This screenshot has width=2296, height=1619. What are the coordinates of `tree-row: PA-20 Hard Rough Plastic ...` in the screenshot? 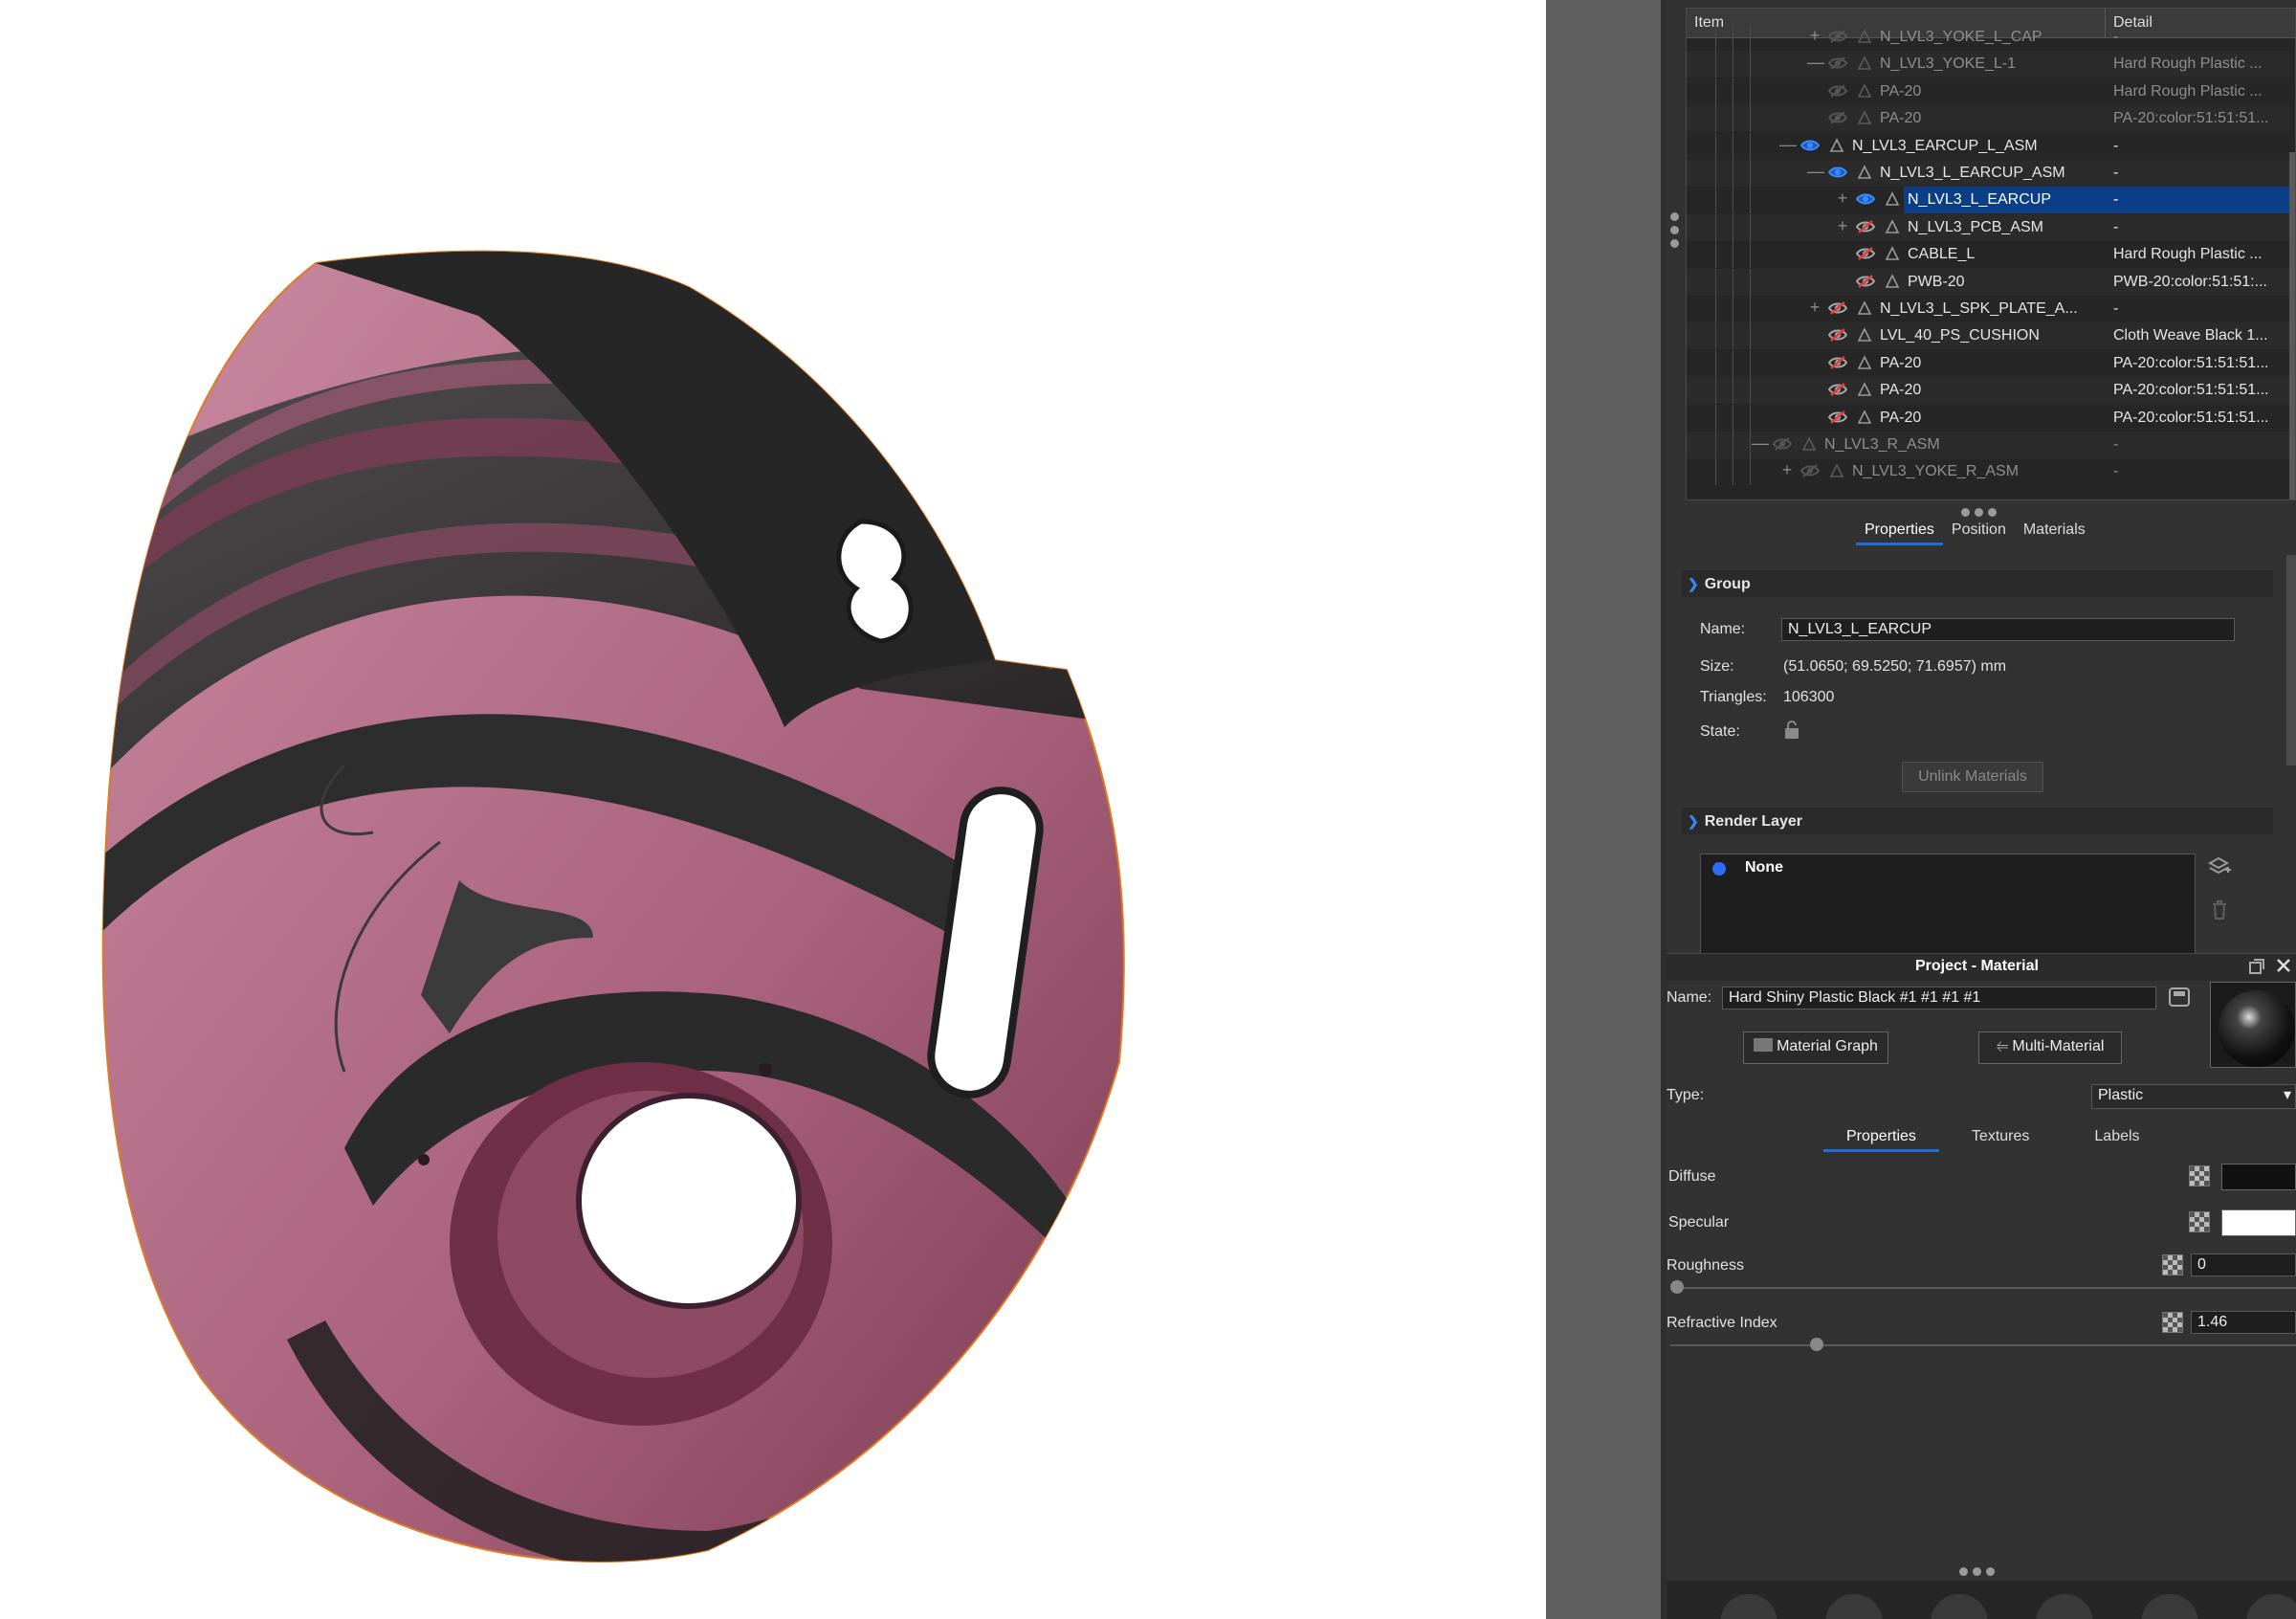 It's located at (1988, 91).